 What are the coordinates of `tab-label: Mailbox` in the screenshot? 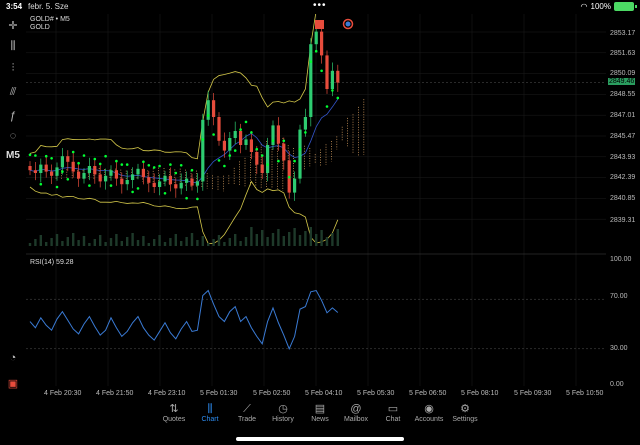 It's located at (356, 419).